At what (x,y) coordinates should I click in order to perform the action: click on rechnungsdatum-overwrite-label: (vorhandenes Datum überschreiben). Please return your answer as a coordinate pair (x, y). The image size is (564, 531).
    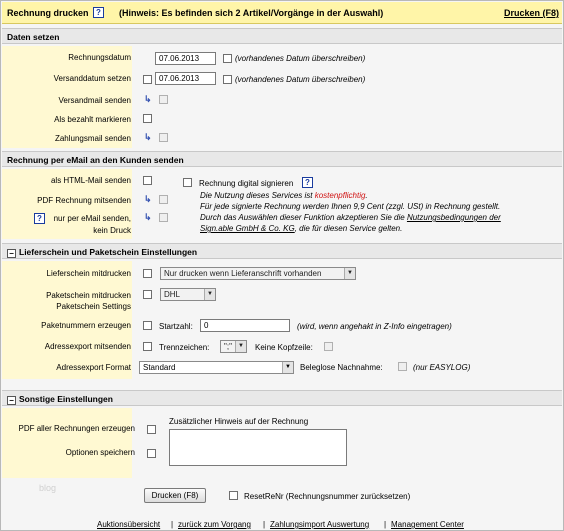
    Looking at the image, I should click on (300, 58).